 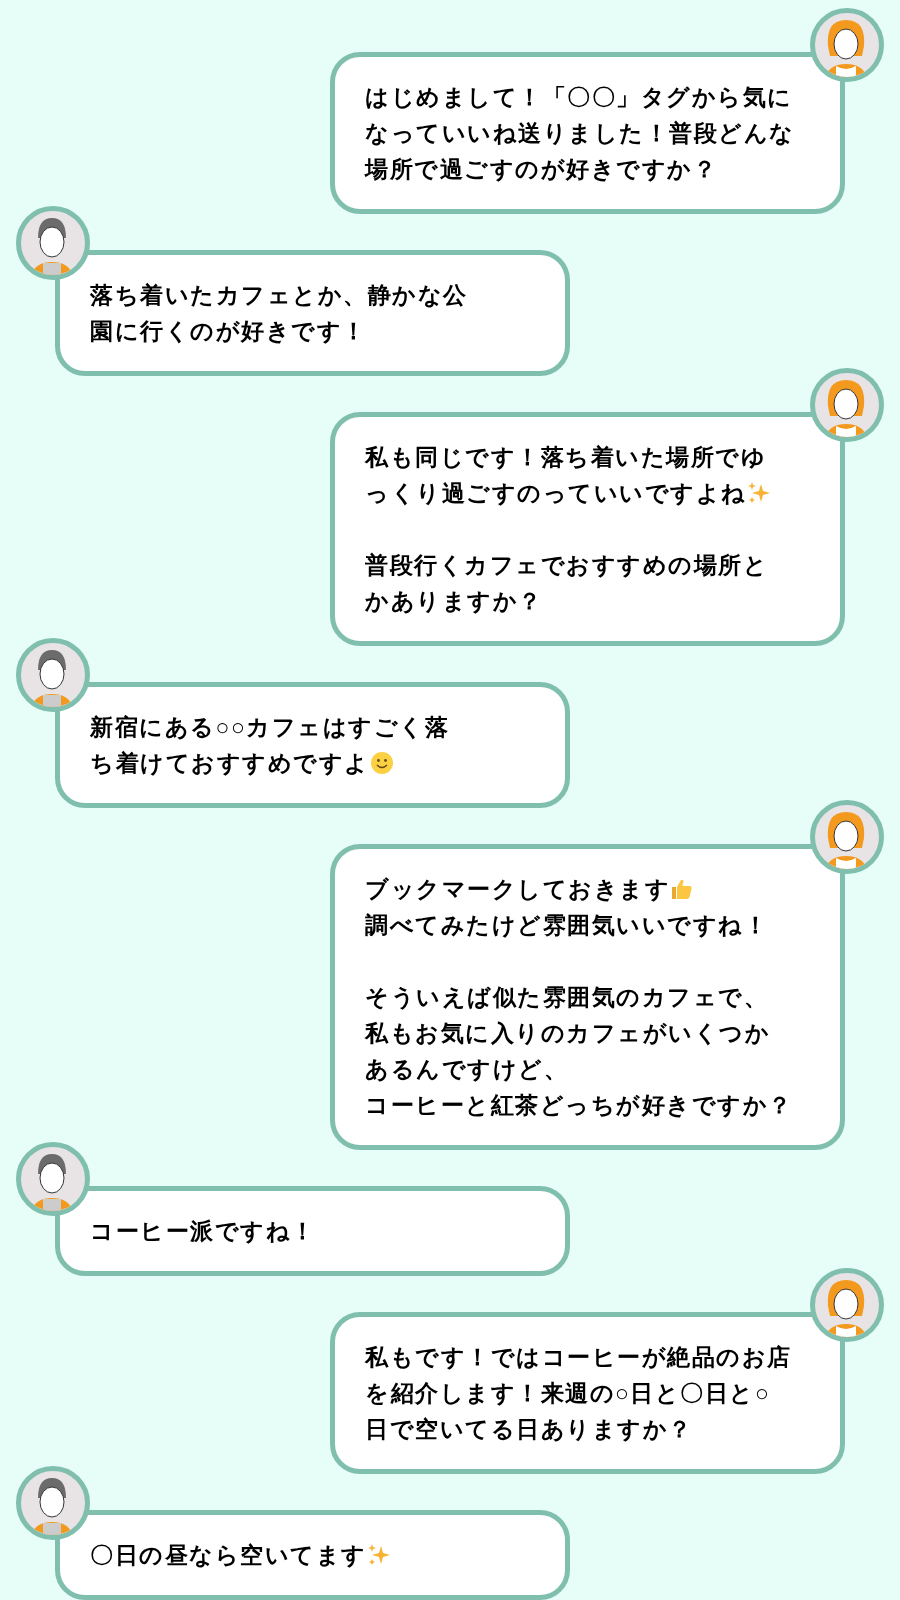 I want to click on message-text: 日で空いてる日ありますか？, so click(x=529, y=1429).